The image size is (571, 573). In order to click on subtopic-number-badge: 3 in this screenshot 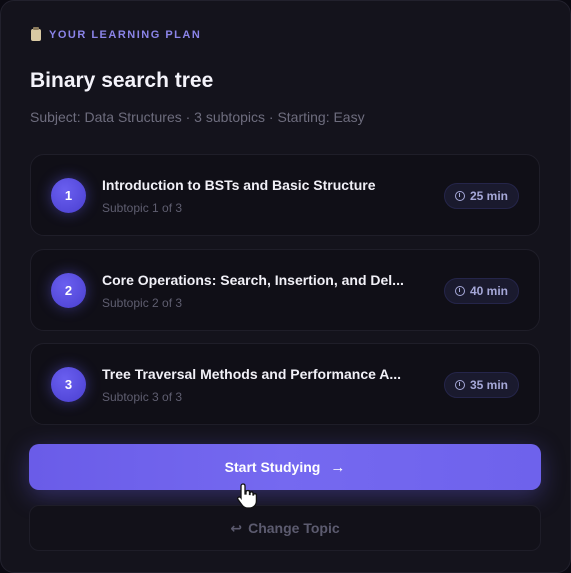, I will do `click(68, 384)`.